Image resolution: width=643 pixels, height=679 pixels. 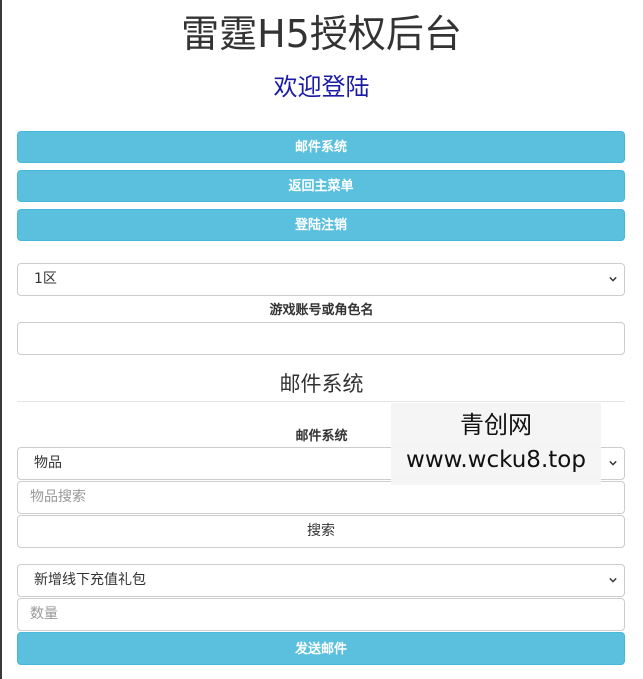 What do you see at coordinates (496, 444) in the screenshot?
I see `watermark: 青创网 www.wcku8.top` at bounding box center [496, 444].